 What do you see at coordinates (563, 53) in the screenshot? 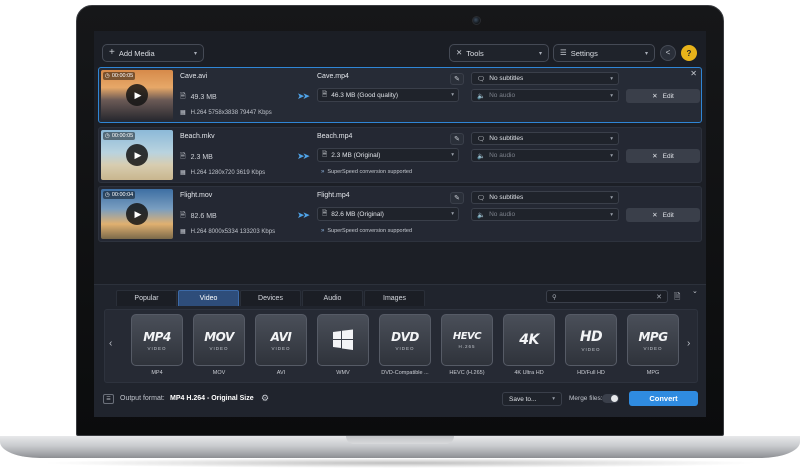
I see `settings-sliders-icon: ☰` at bounding box center [563, 53].